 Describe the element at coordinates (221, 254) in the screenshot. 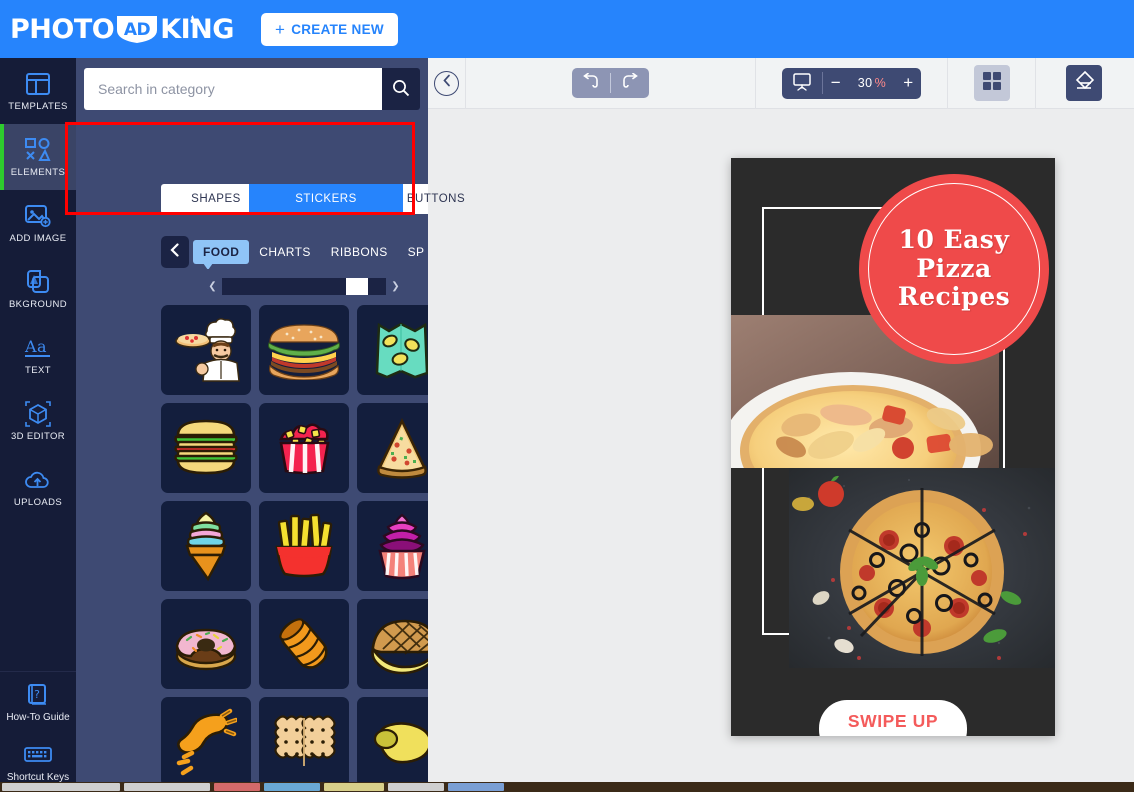

I see `category-chip-food: FOOD` at that location.